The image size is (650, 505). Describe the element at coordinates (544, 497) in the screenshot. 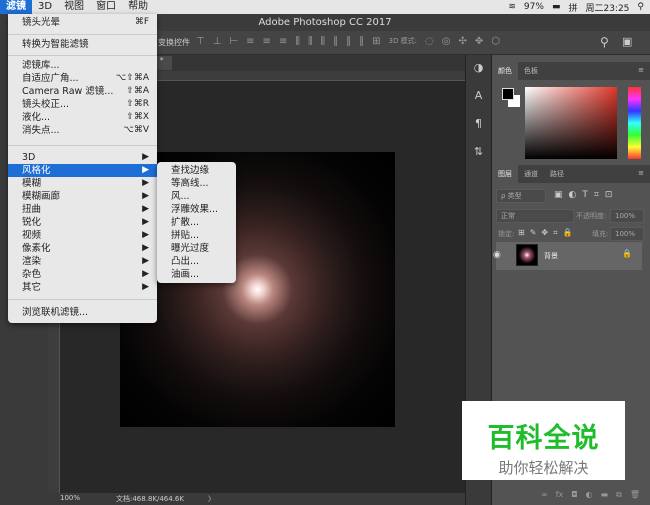

I see `link-icon: ∞` at that location.